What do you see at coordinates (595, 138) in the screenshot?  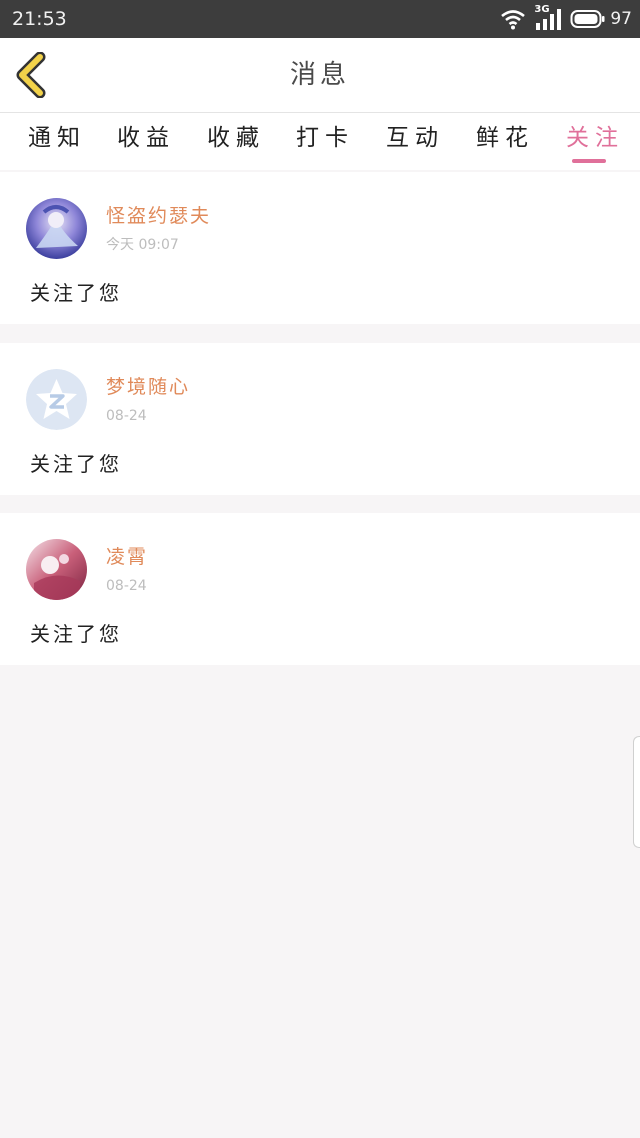 I see `tab-following: 关注` at bounding box center [595, 138].